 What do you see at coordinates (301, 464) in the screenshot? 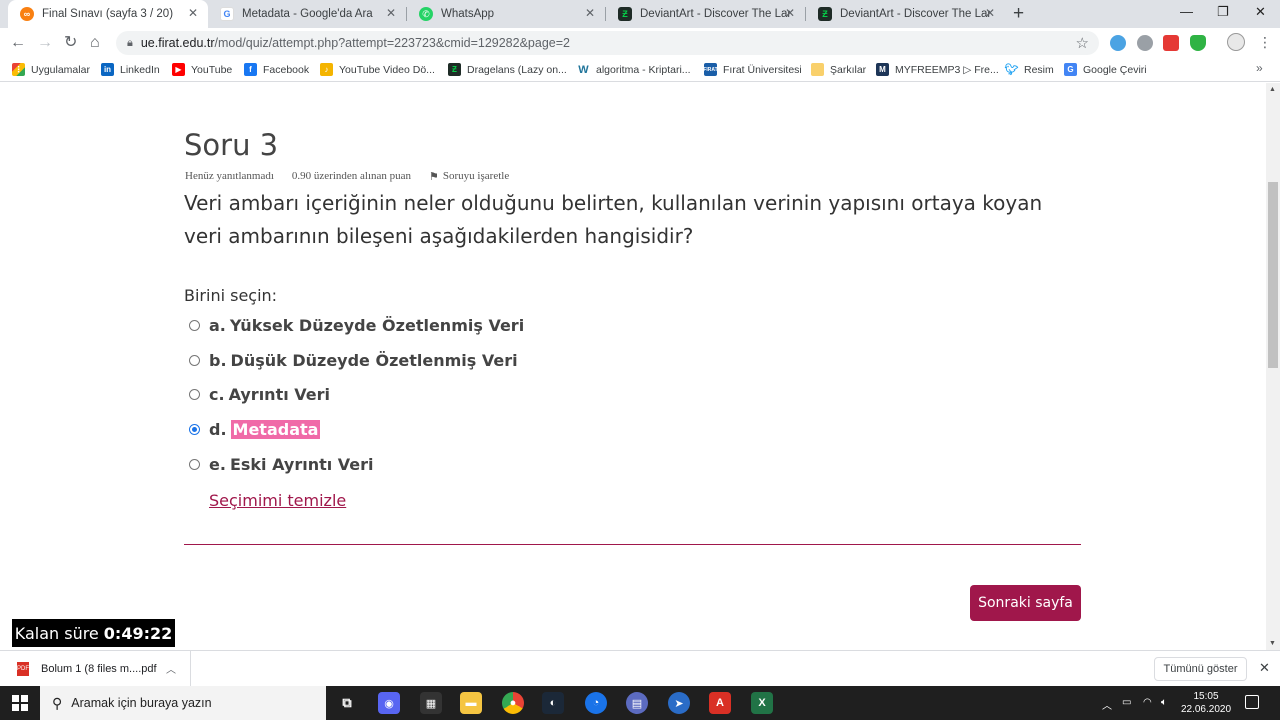
I see `answer-text: Eski Ayrıntı Veri` at bounding box center [301, 464].